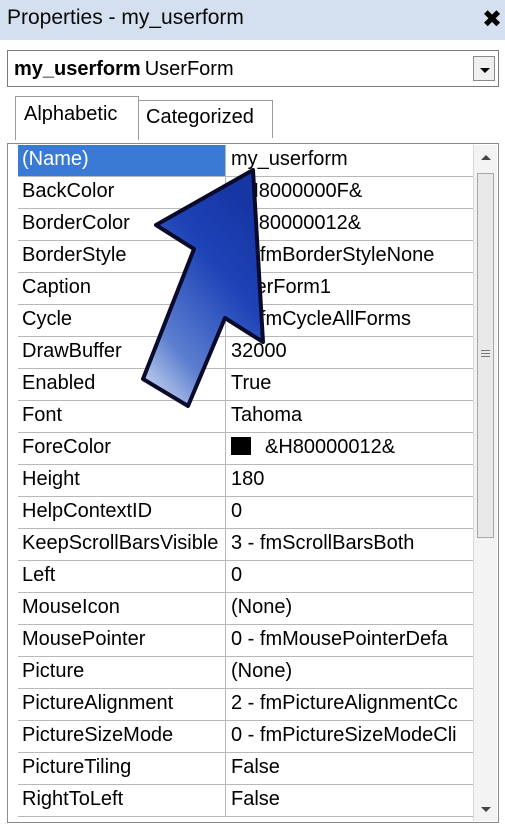 Image resolution: width=505 pixels, height=827 pixels. I want to click on object-type: UserForm, so click(189, 69).